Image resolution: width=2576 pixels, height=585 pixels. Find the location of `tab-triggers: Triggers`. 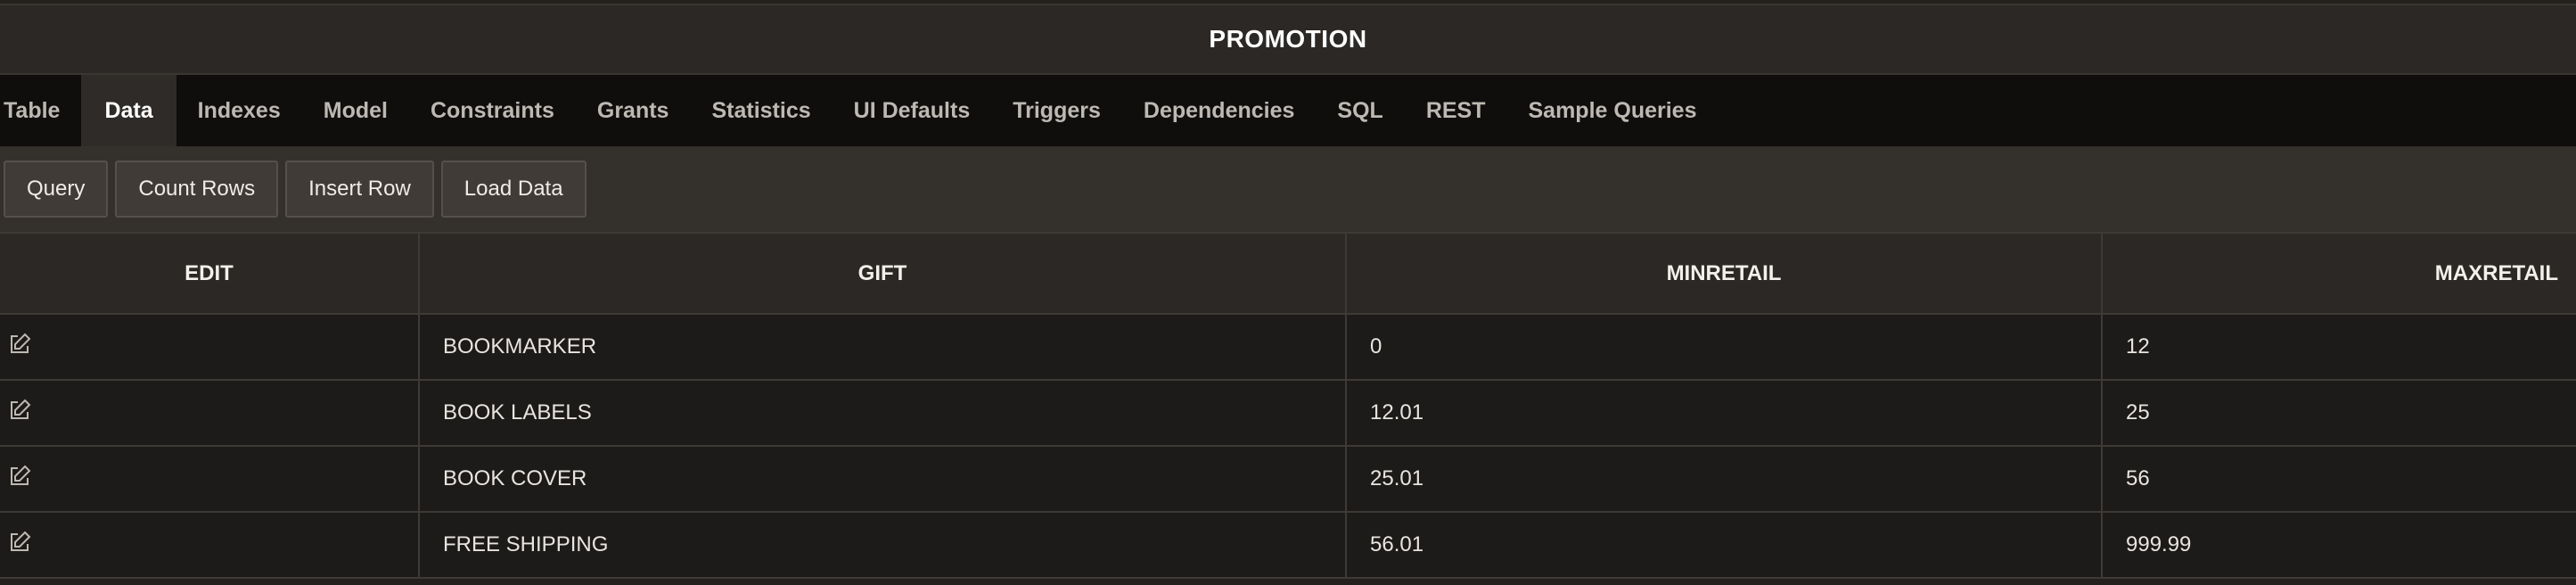

tab-triggers: Triggers is located at coordinates (1056, 110).